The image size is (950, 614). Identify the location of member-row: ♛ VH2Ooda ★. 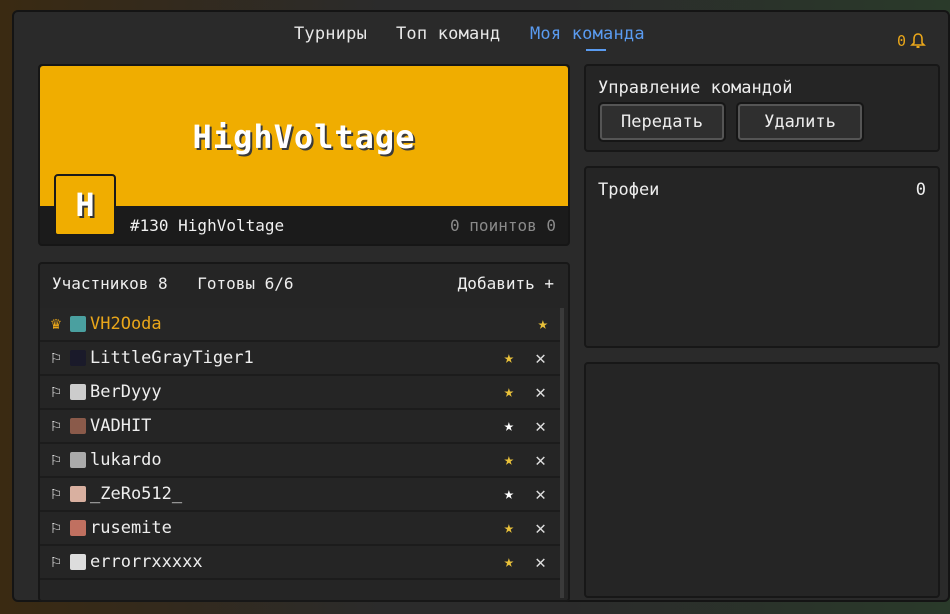
(300, 325).